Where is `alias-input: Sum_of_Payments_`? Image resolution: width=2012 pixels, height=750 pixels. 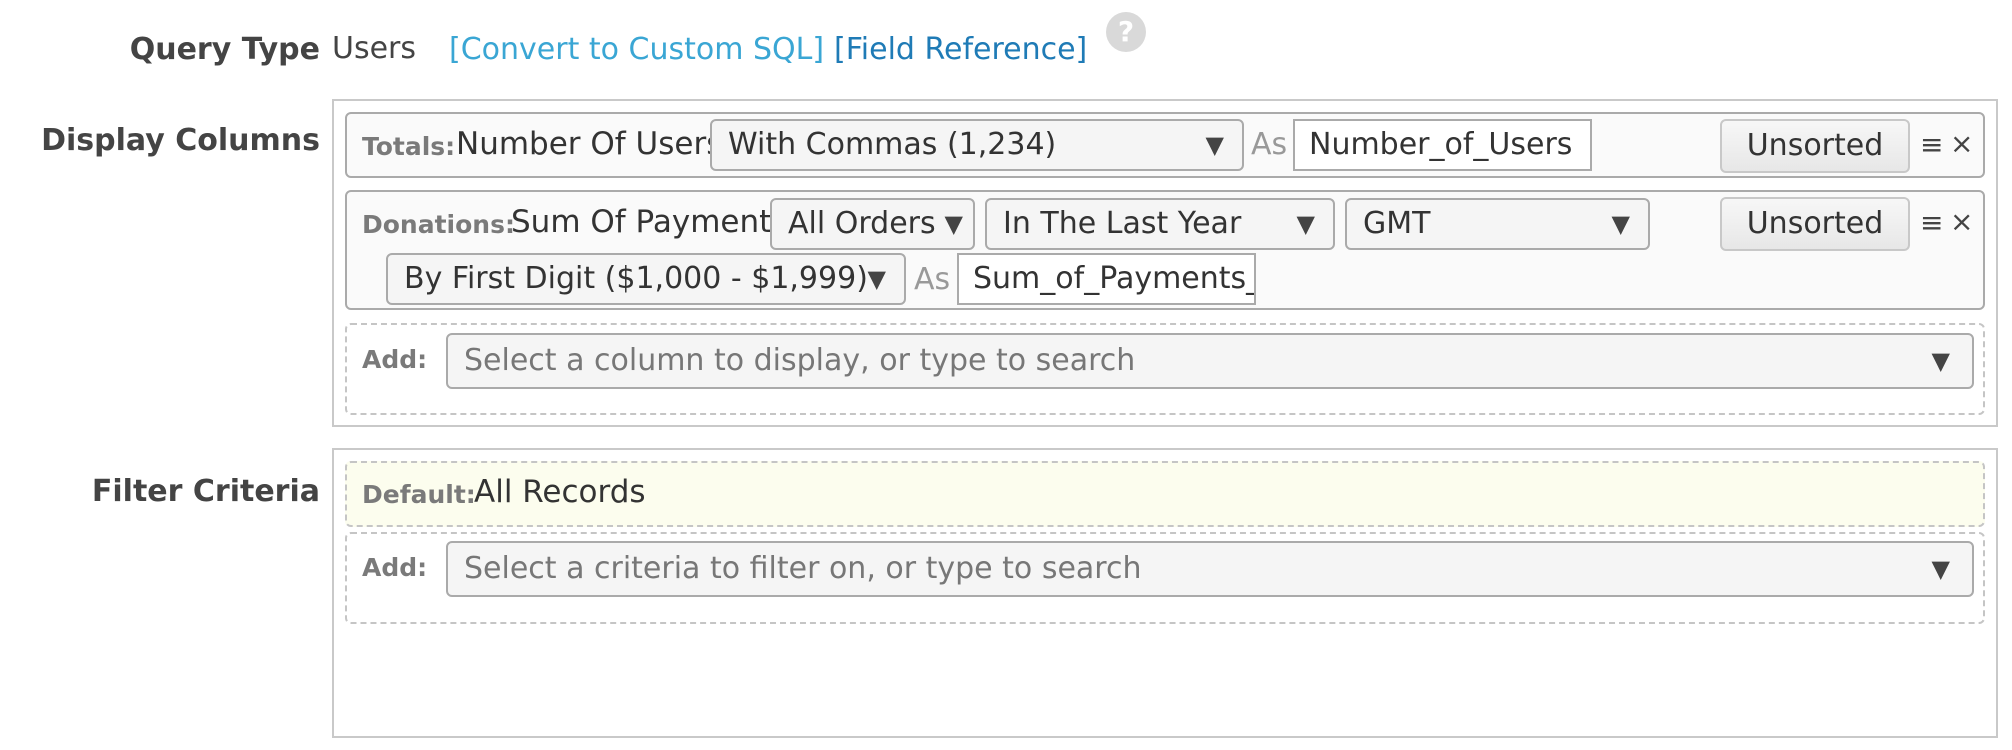
alias-input: Sum_of_Payments_ is located at coordinates (1106, 279).